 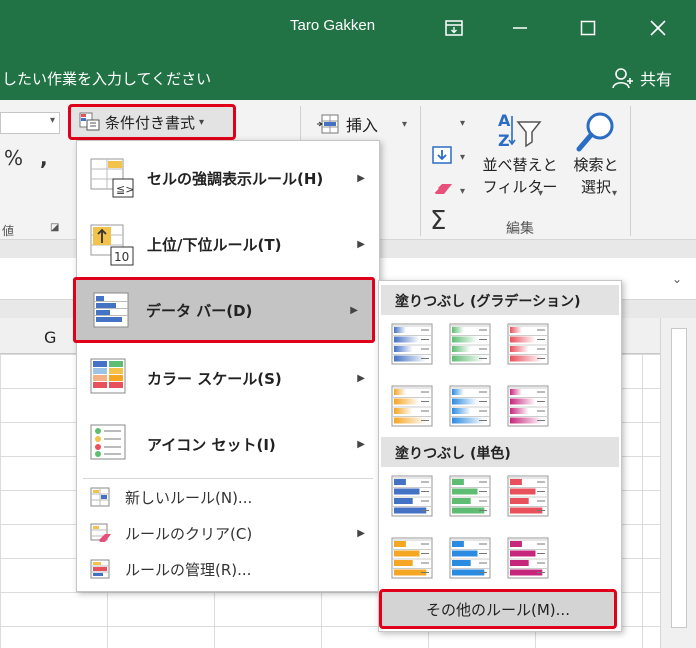 What do you see at coordinates (30, 123) in the screenshot?
I see `number-format-dropdown: ▾` at bounding box center [30, 123].